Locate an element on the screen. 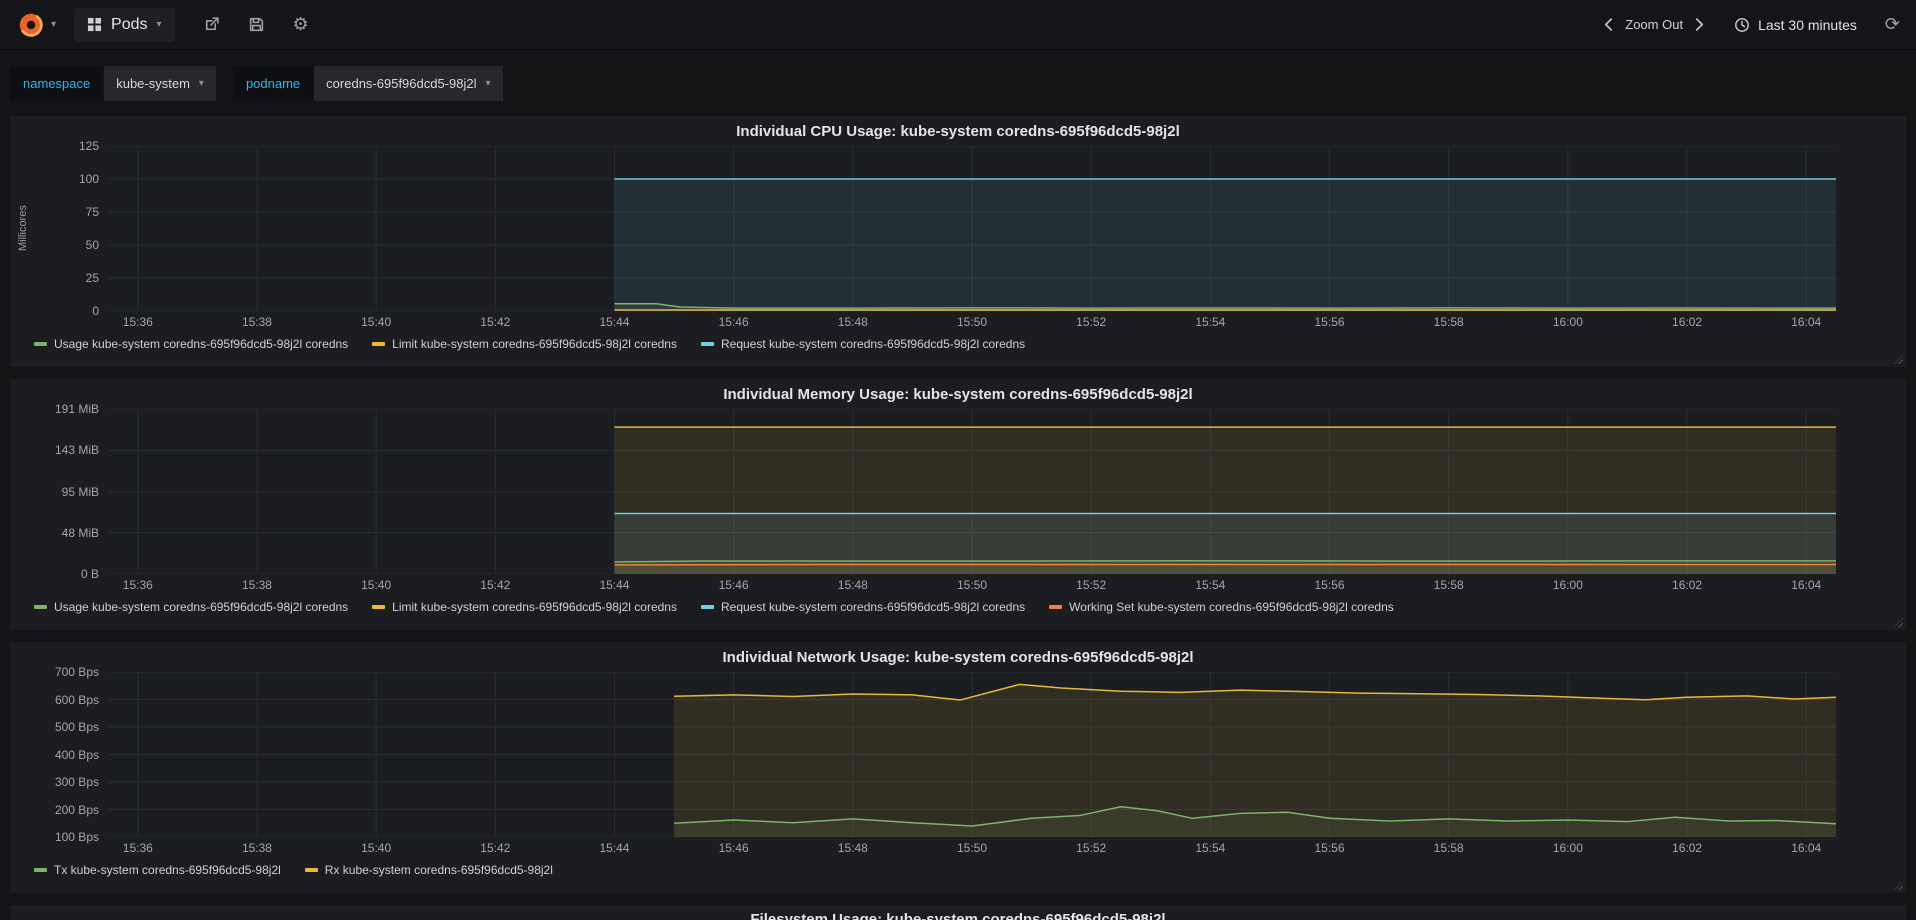  y-axis-tick: 300 Bps is located at coordinates (76, 782).